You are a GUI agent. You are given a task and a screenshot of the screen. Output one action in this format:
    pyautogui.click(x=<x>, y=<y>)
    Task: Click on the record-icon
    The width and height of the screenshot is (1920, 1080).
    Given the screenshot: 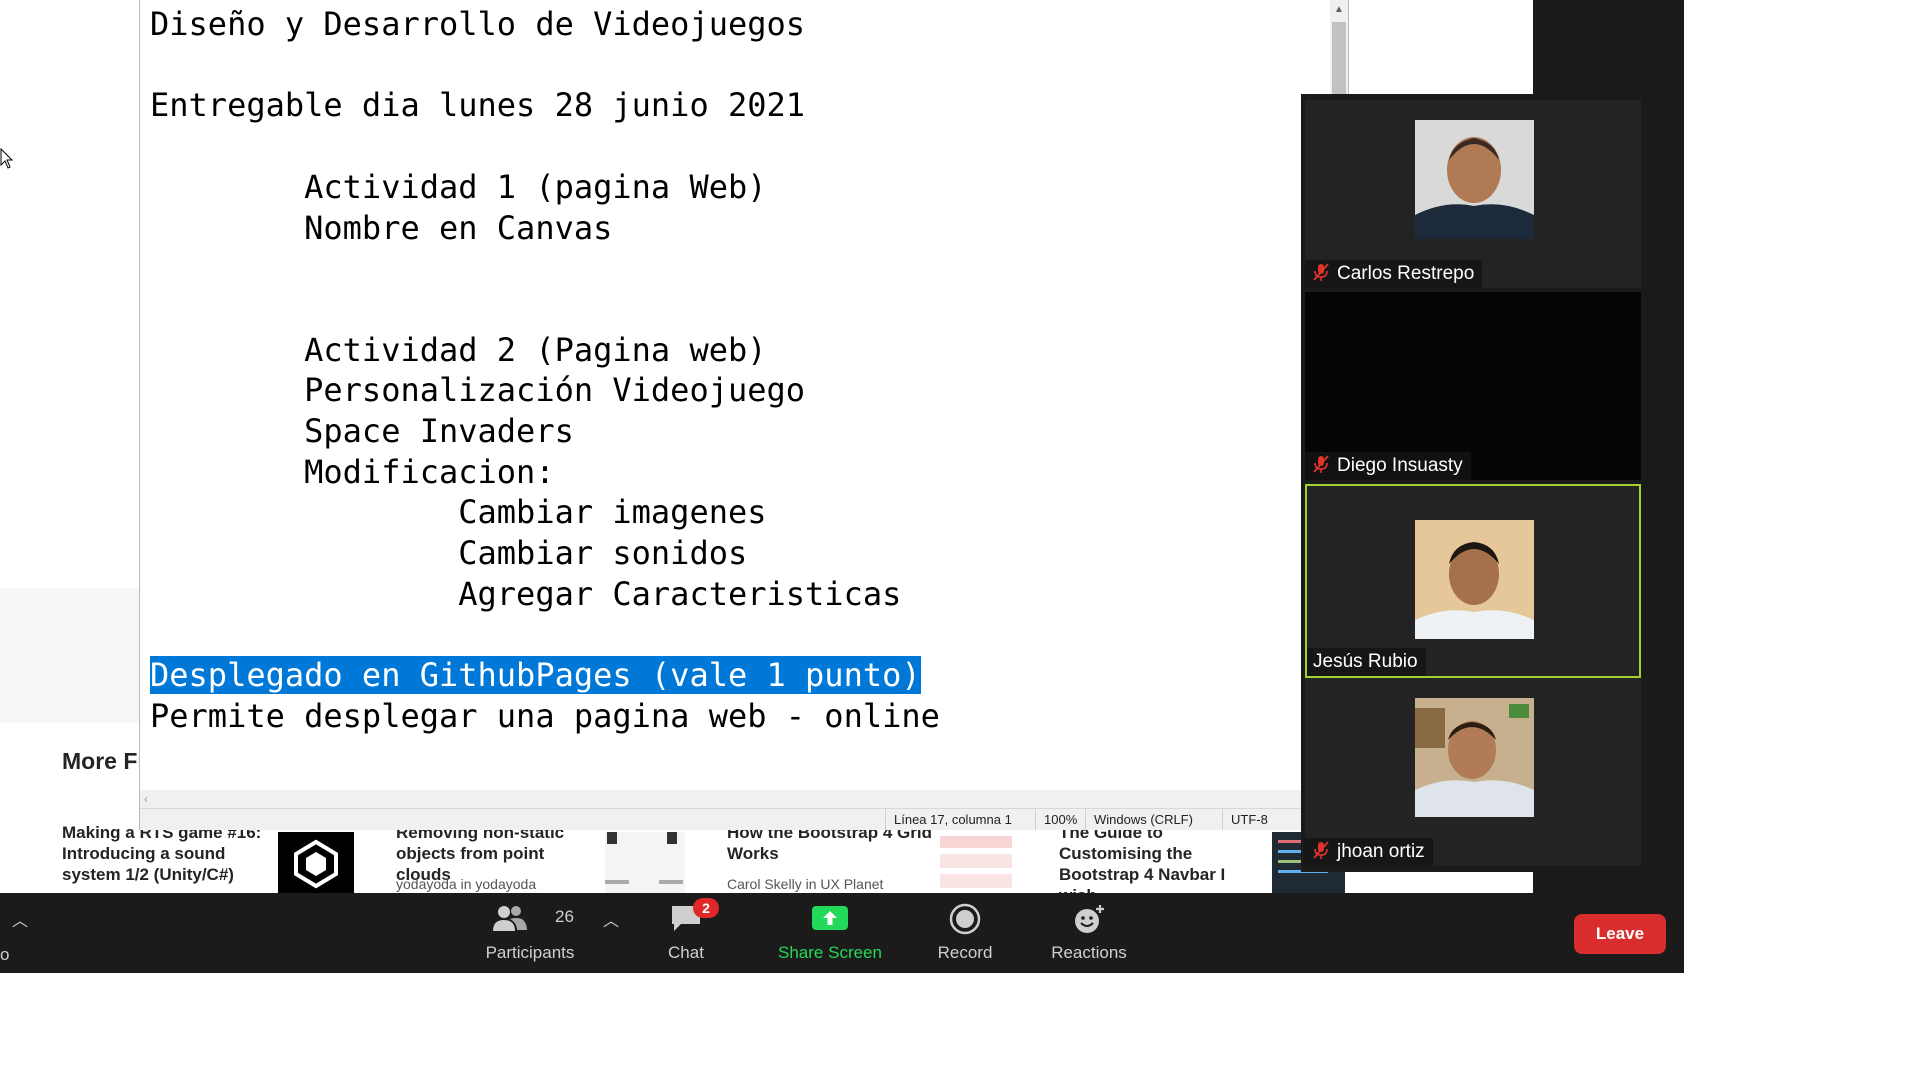 What is the action you would take?
    pyautogui.click(x=965, y=919)
    